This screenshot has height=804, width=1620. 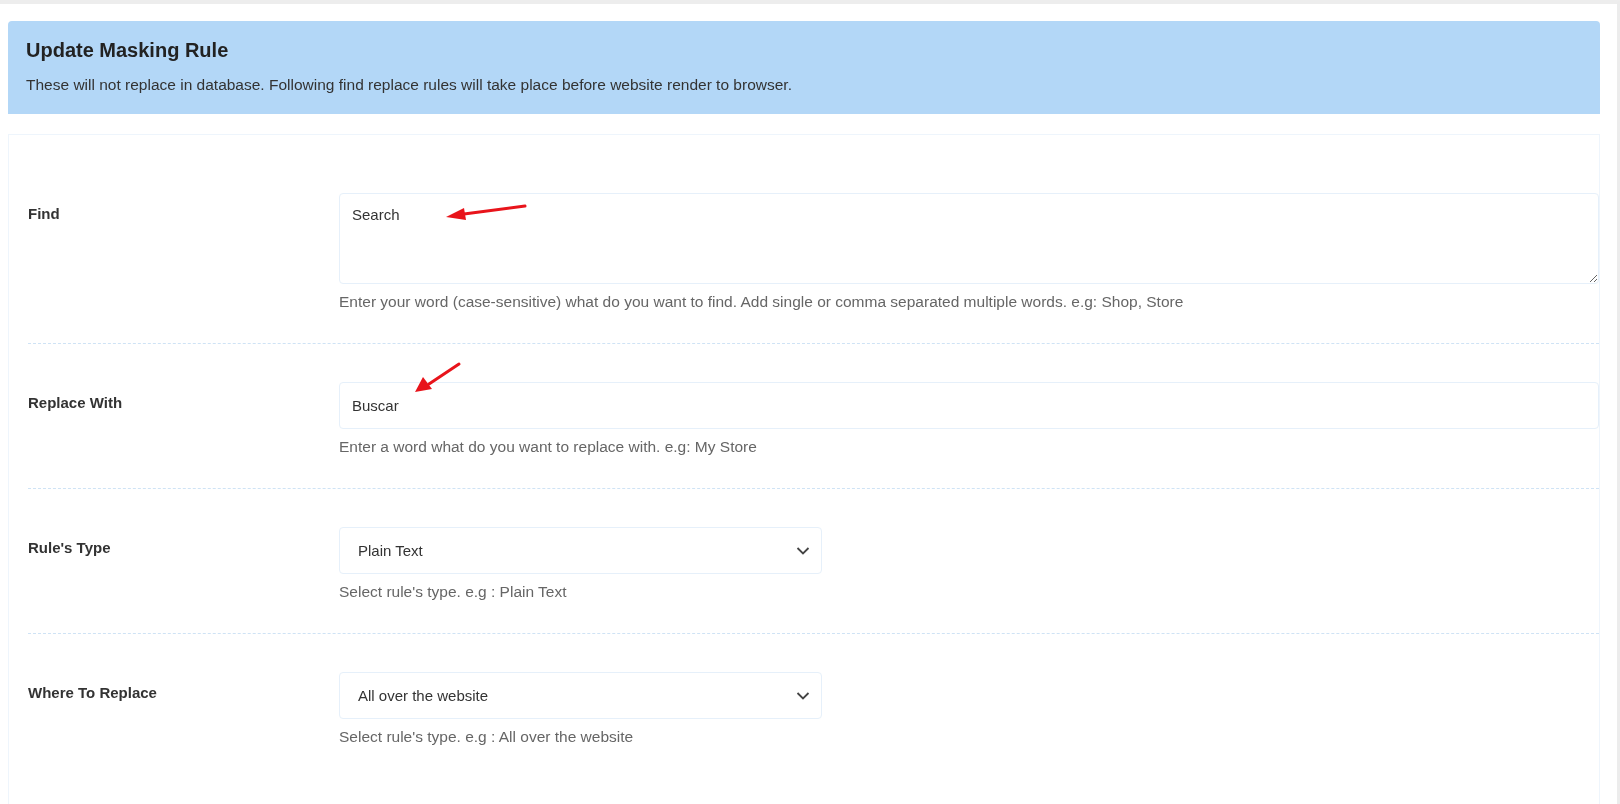 What do you see at coordinates (761, 302) in the screenshot?
I see `help-text: Enter your word (case-sensitive) what do you want to find. Add single or comma separated multiple words. e.g: Shop, Store` at bounding box center [761, 302].